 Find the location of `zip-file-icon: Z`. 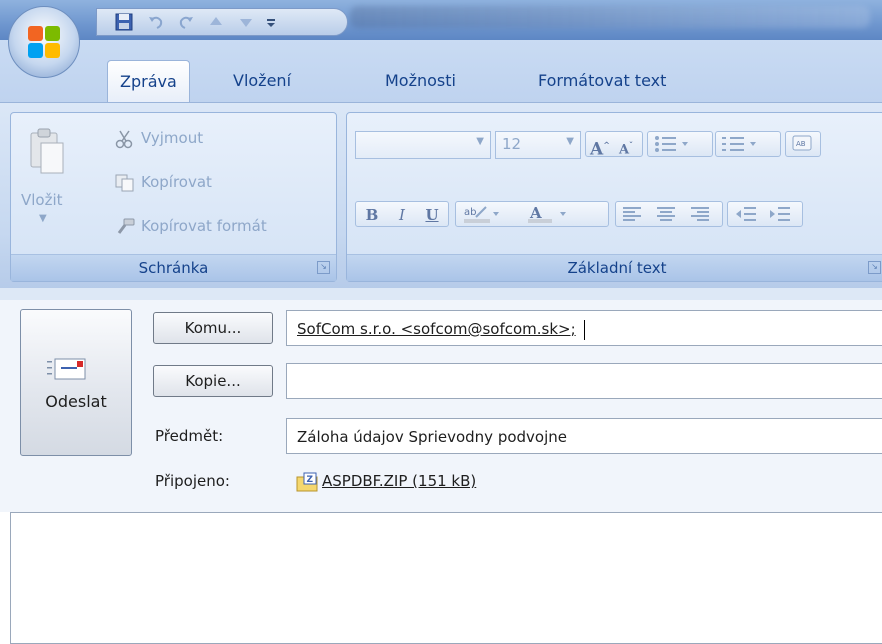

zip-file-icon: Z is located at coordinates (307, 481).